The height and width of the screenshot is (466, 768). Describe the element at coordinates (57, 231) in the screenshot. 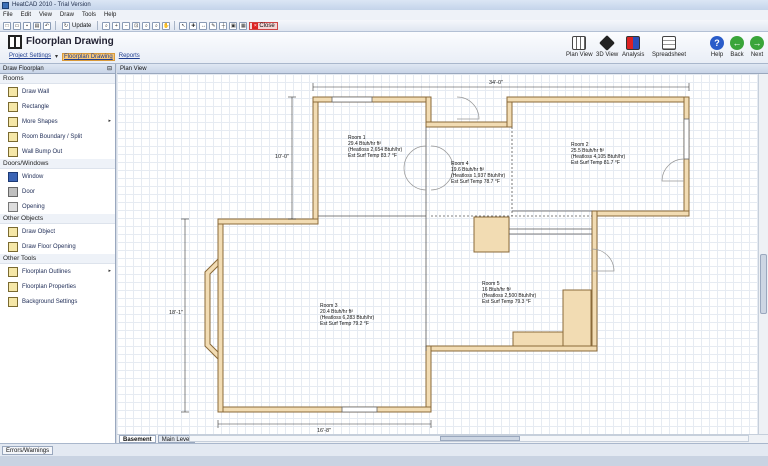

I see `draw-object-tool: Draw Object` at that location.